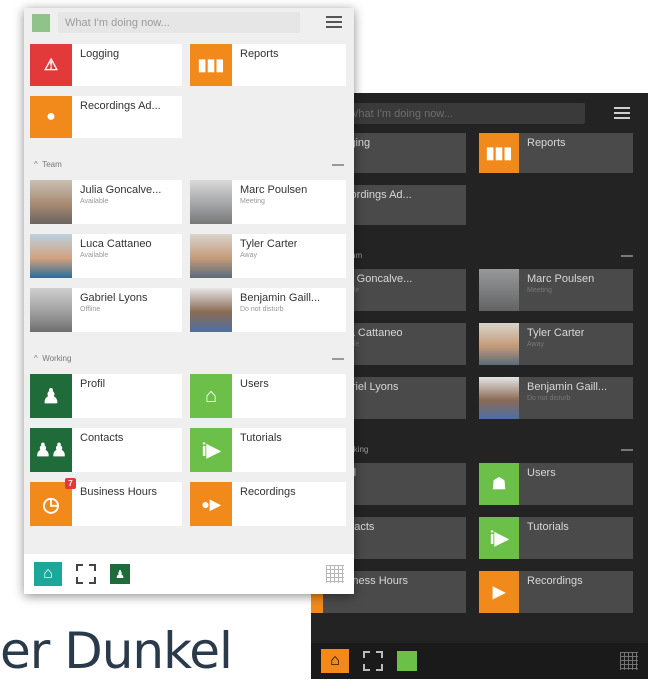 This screenshot has width=648, height=680. Describe the element at coordinates (106, 396) in the screenshot. I see `tile-profil: ♟ Profil` at that location.